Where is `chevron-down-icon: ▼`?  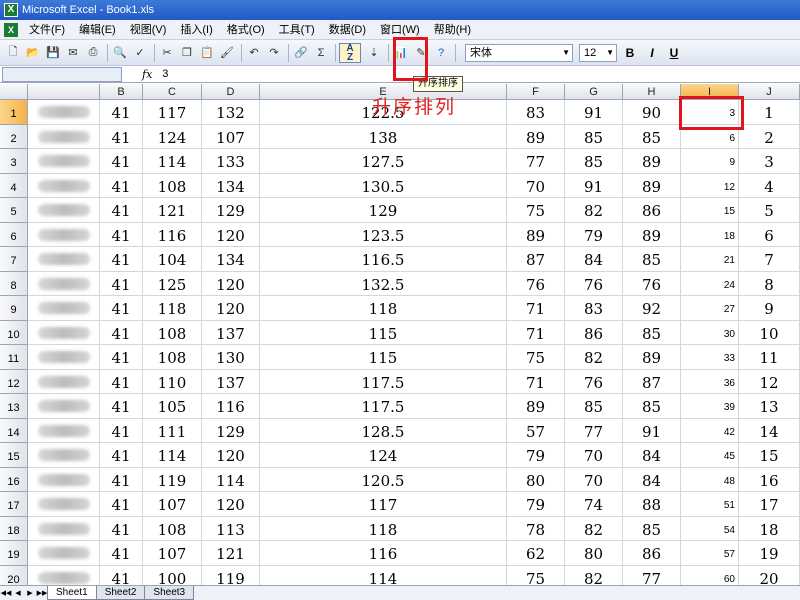 chevron-down-icon: ▼ is located at coordinates (610, 53).